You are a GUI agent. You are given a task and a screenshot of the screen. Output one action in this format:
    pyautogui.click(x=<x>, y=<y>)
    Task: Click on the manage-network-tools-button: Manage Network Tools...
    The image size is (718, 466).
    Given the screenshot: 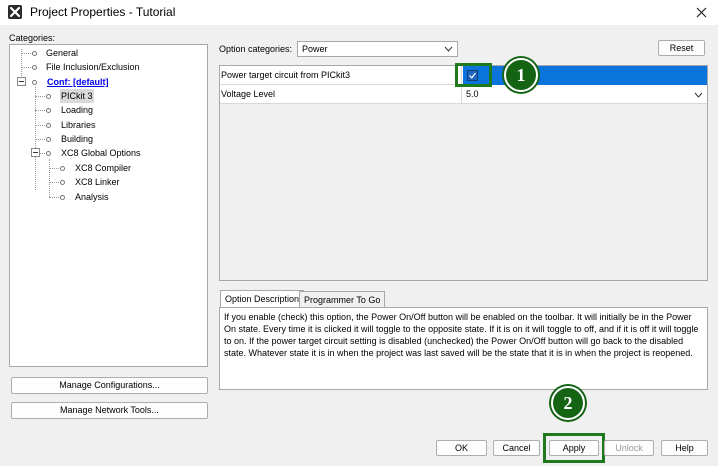 What is the action you would take?
    pyautogui.click(x=109, y=410)
    